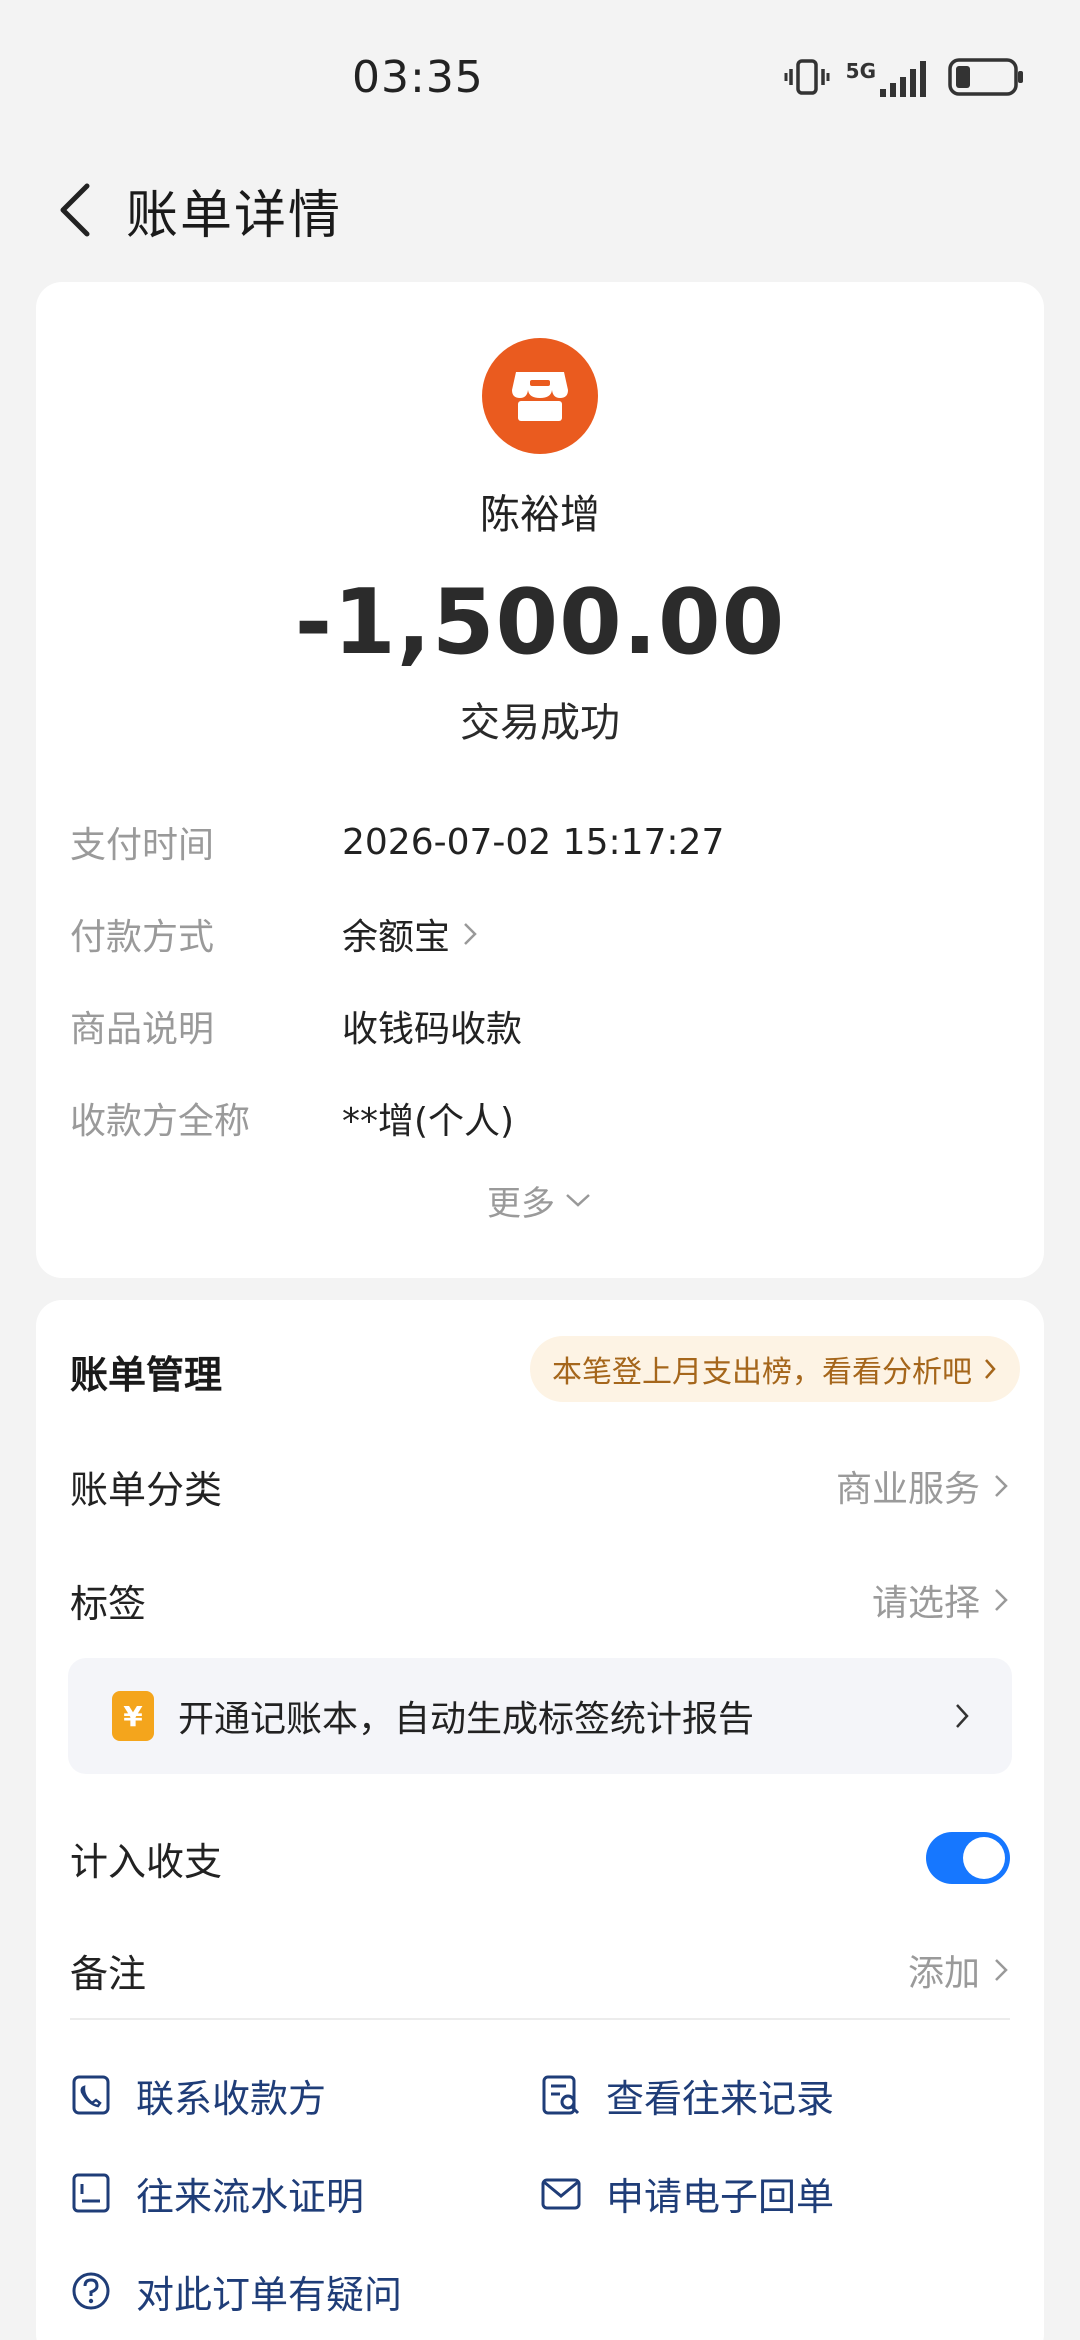 Image resolution: width=1080 pixels, height=2340 pixels. I want to click on detail-value: 余额宝, so click(411, 934).